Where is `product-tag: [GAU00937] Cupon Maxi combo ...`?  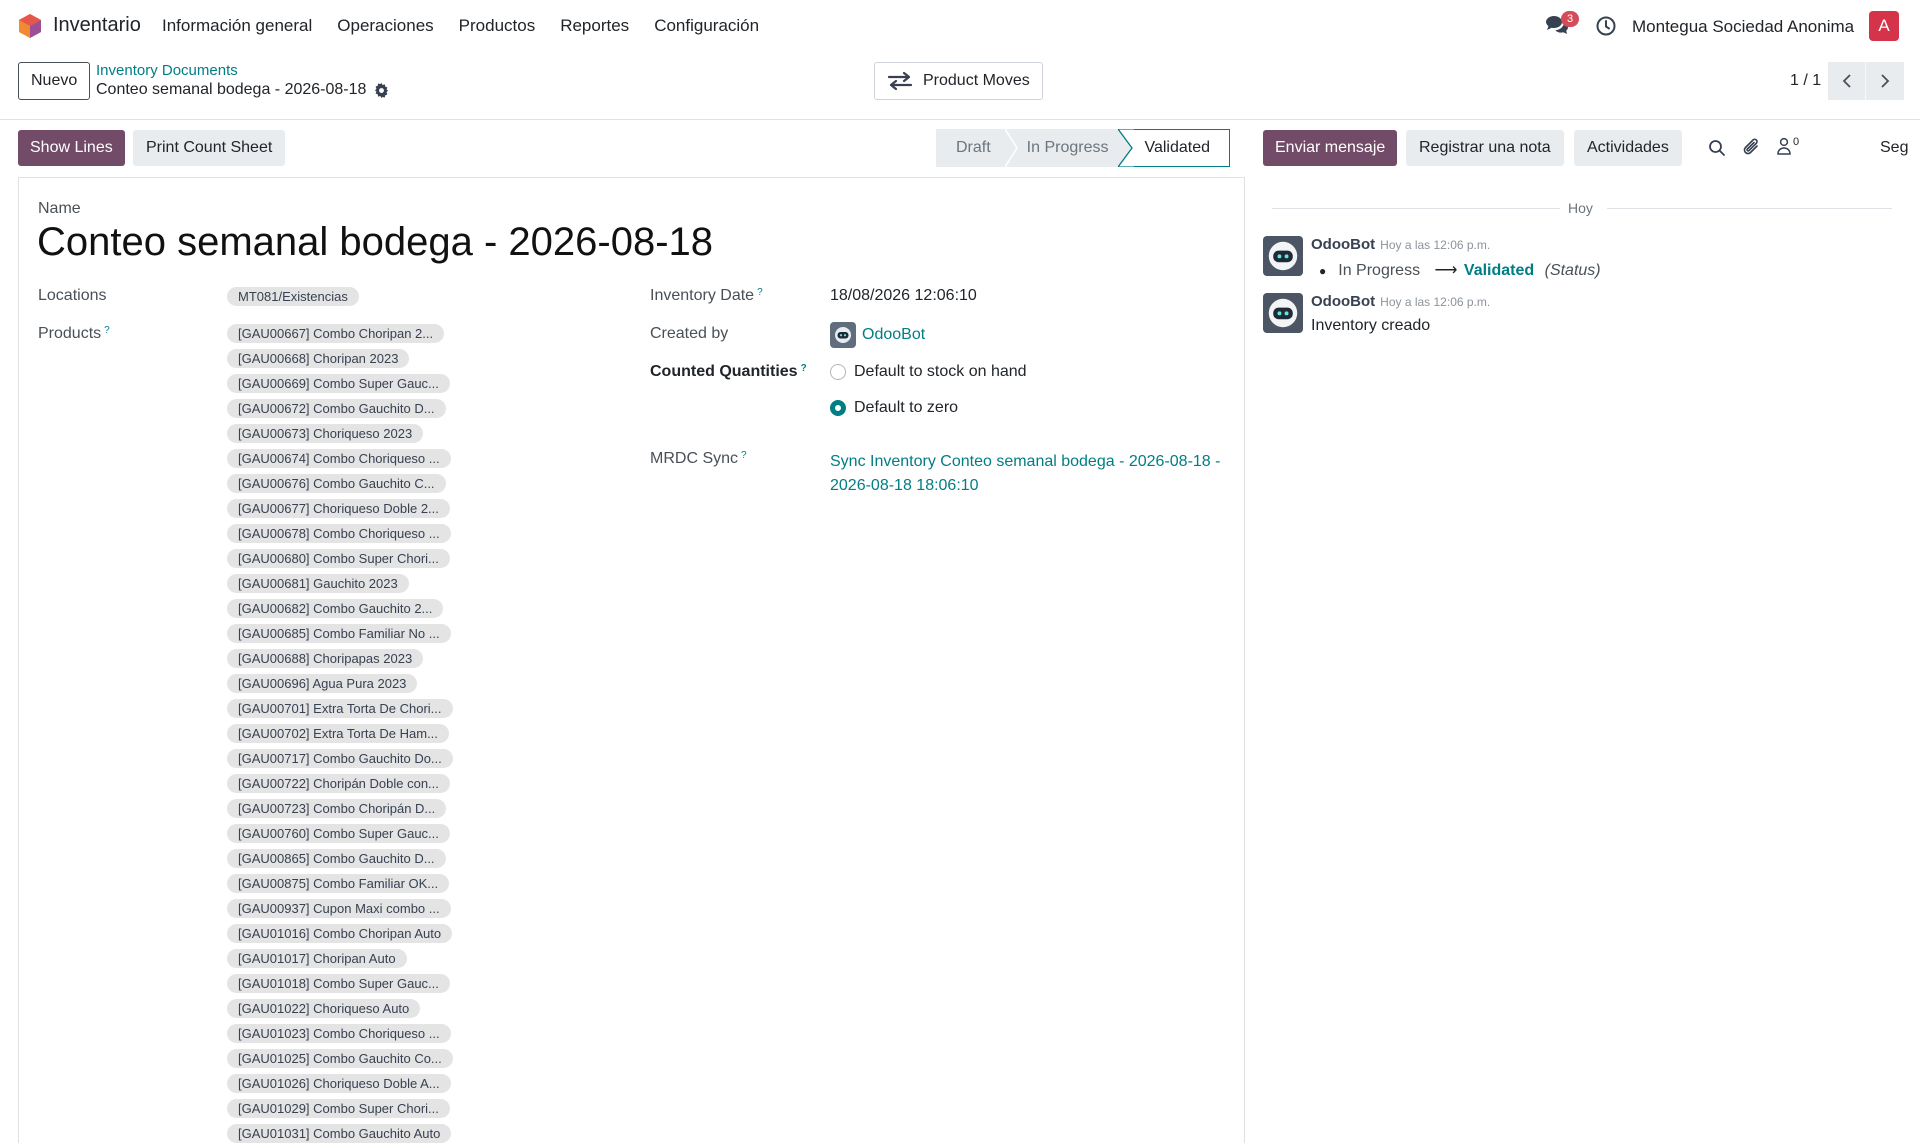 product-tag: [GAU00937] Cupon Maxi combo ... is located at coordinates (339, 908).